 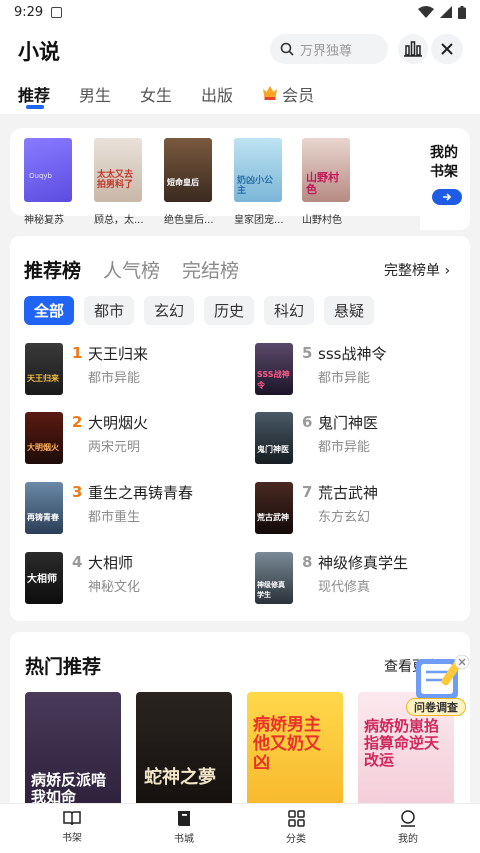 What do you see at coordinates (447, 197) in the screenshot?
I see `arrow-right-icon` at bounding box center [447, 197].